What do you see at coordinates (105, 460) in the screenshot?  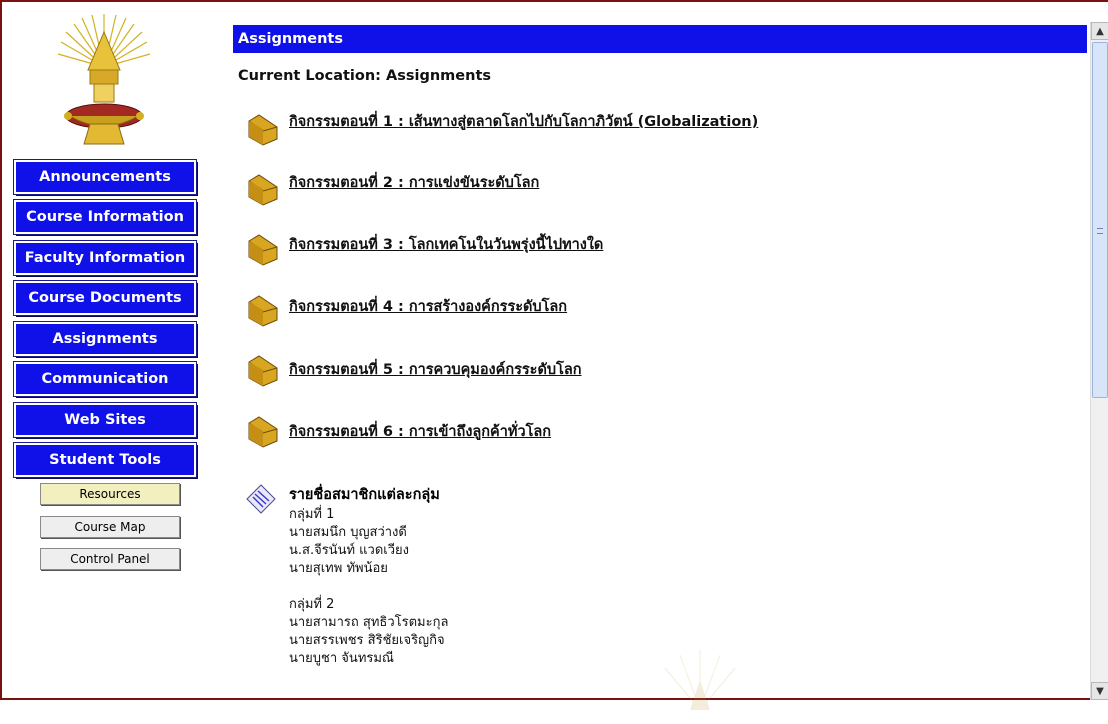 I see `nav-student-tools: Student Tools` at bounding box center [105, 460].